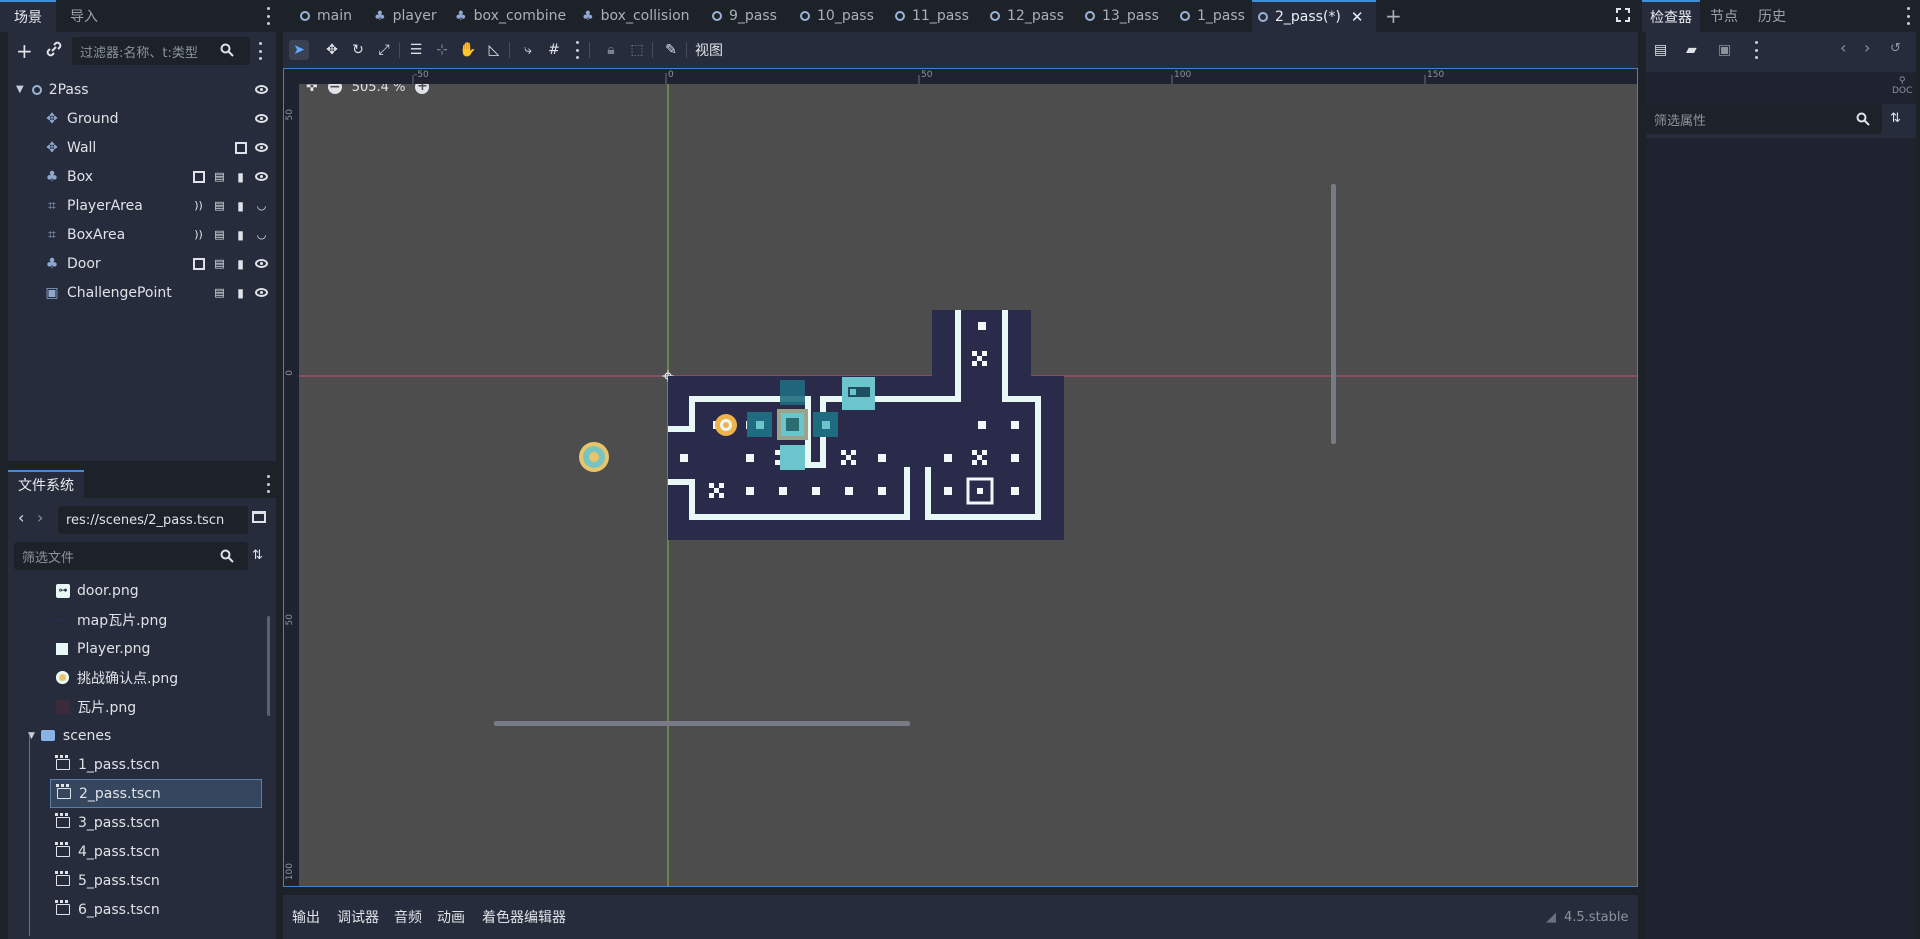  What do you see at coordinates (24, 51) in the screenshot?
I see `add-node-icon: +` at bounding box center [24, 51].